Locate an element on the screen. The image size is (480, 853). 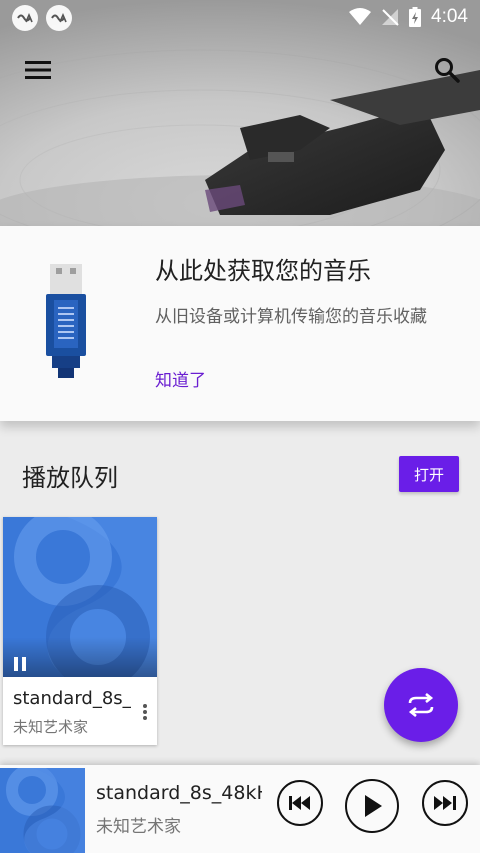
wifi-icon is located at coordinates (360, 16).